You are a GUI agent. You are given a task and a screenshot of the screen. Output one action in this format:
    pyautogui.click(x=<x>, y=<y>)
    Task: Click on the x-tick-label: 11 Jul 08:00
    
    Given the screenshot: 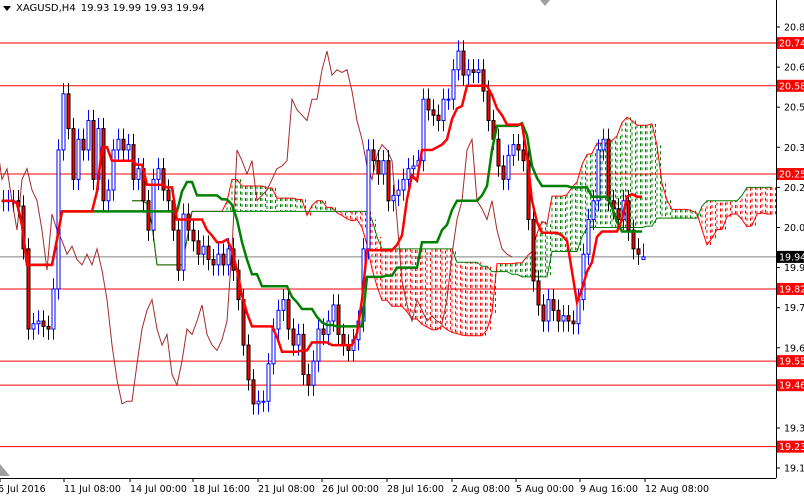 What is the action you would take?
    pyautogui.click(x=92, y=489)
    